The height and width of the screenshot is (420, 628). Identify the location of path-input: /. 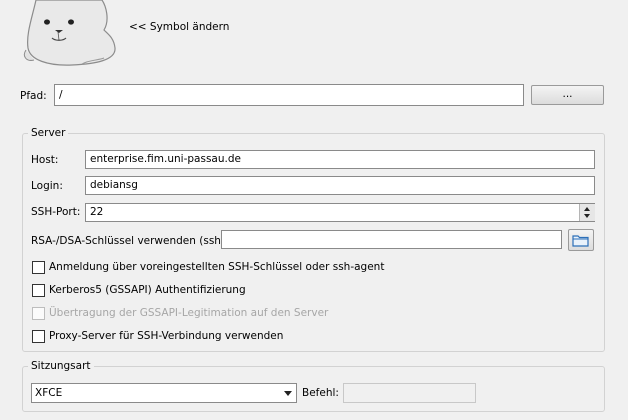
(289, 95).